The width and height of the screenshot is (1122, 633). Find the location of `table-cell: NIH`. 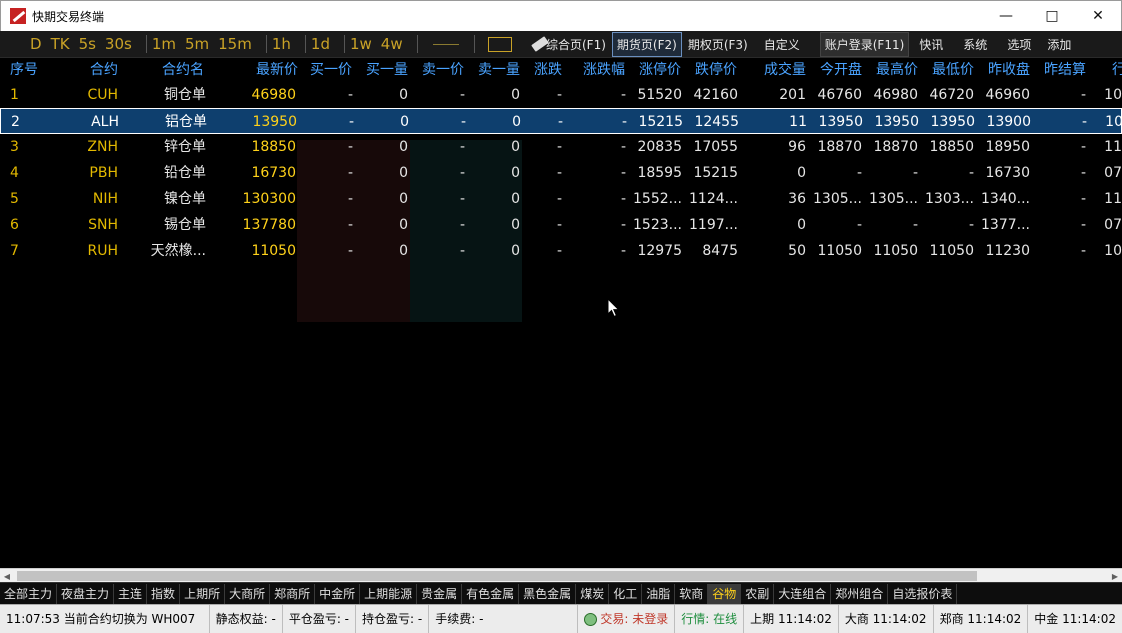

table-cell: NIH is located at coordinates (105, 199).